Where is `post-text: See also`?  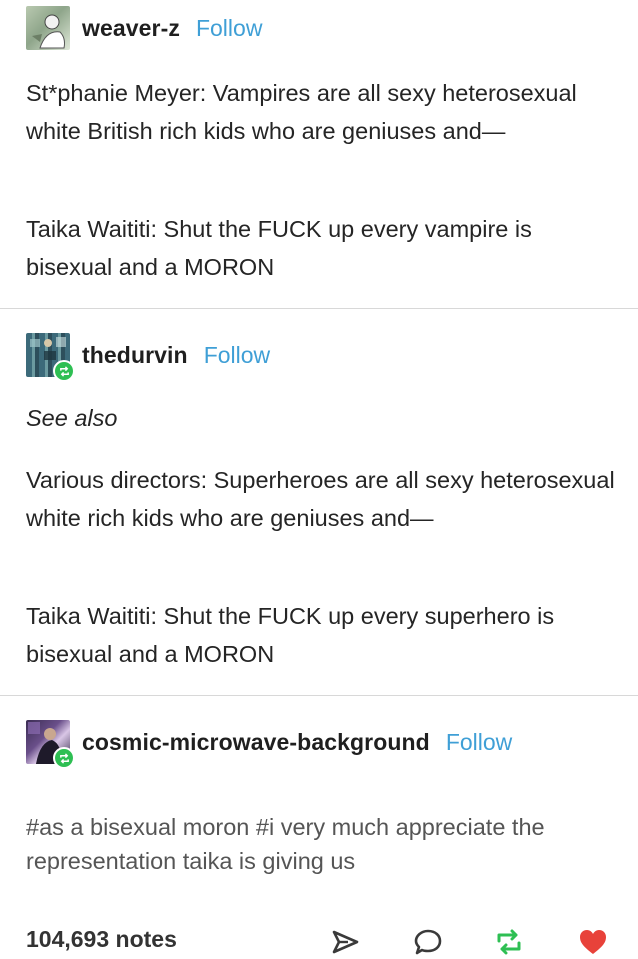
post-text: See also is located at coordinates (72, 418).